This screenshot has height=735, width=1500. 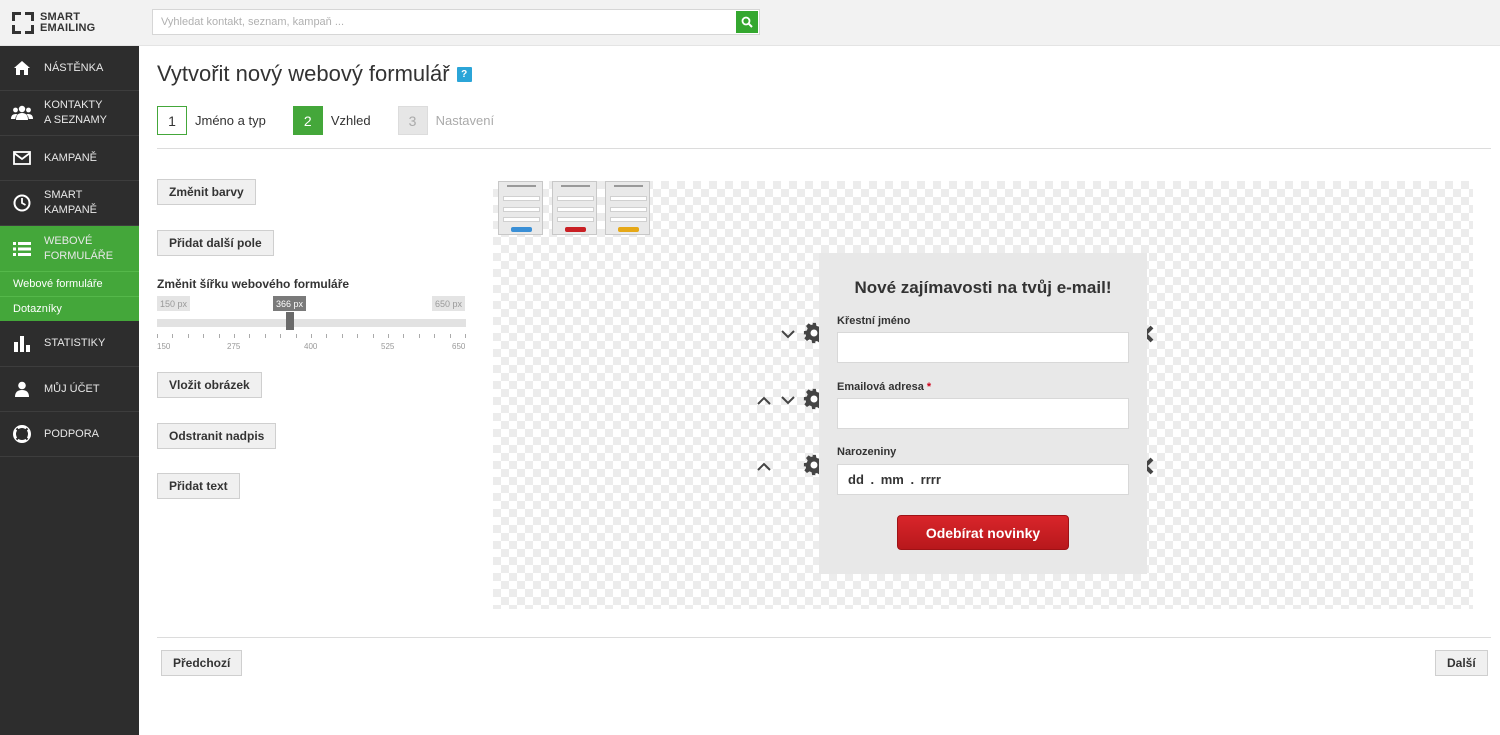 I want to click on sidebar-item-smart-campaigns: SMART KAMPANĚ, so click(x=69, y=203).